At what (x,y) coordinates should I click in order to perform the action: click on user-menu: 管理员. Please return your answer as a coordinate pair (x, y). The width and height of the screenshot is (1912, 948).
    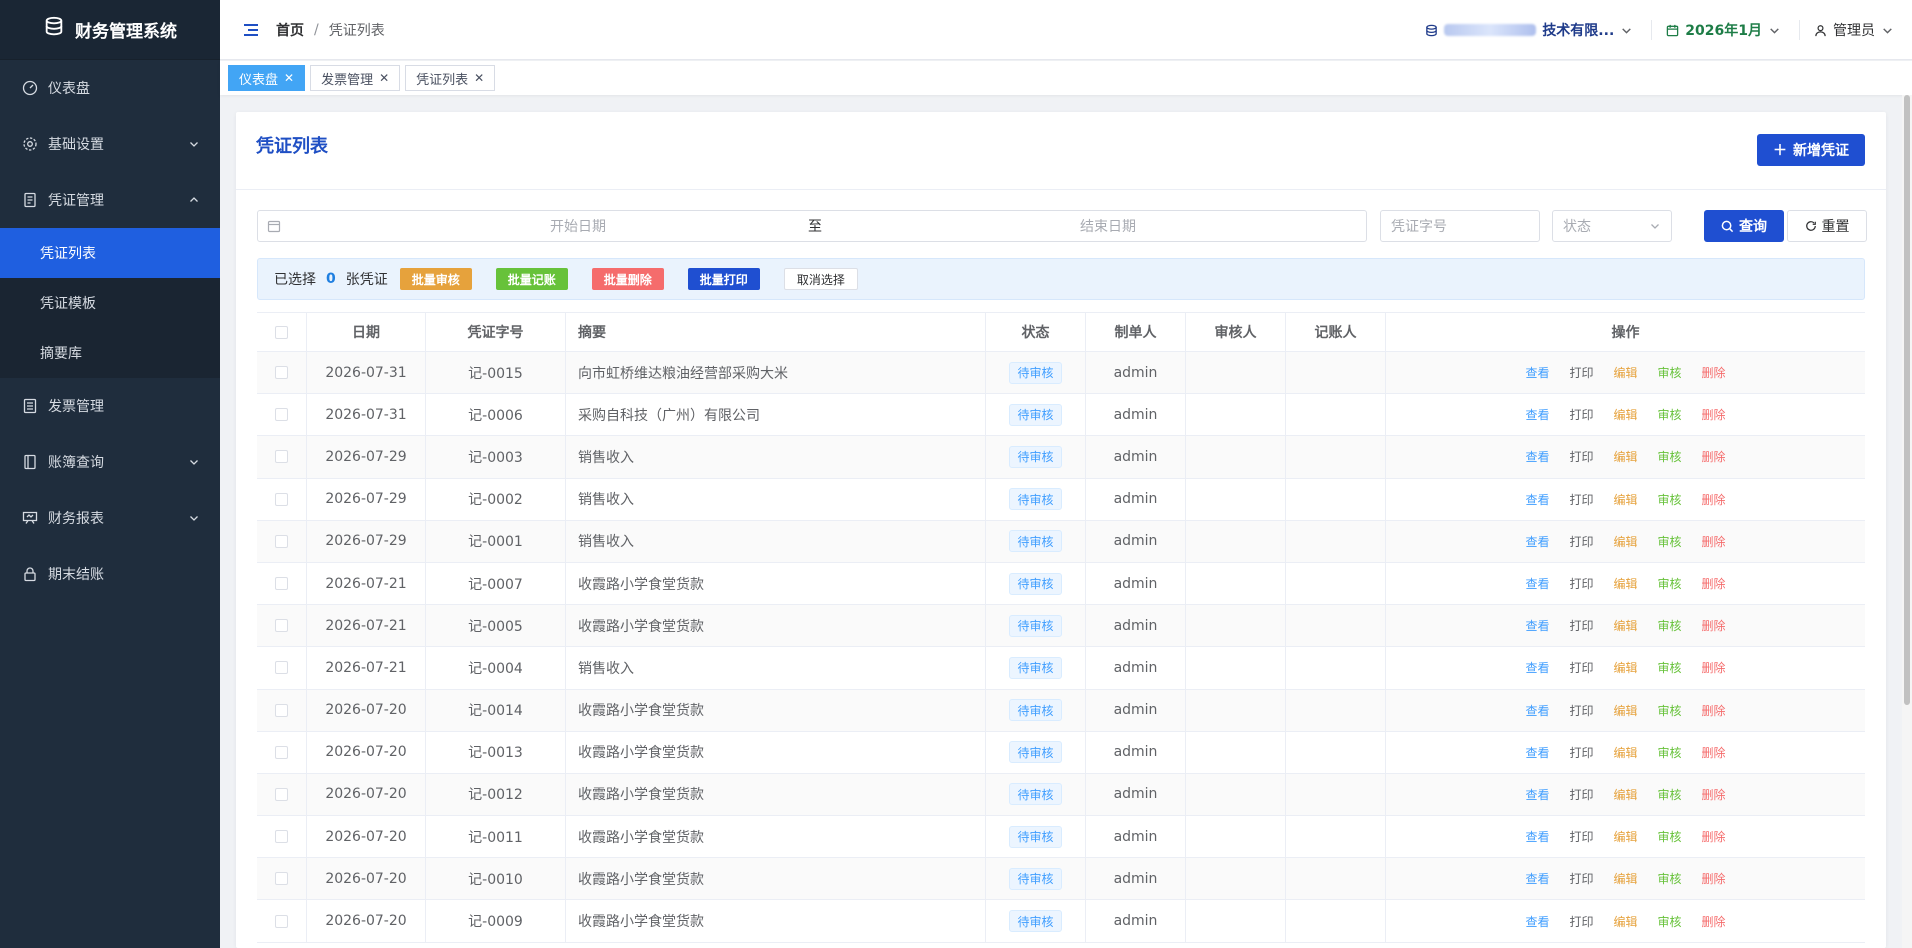
    Looking at the image, I should click on (1846, 30).